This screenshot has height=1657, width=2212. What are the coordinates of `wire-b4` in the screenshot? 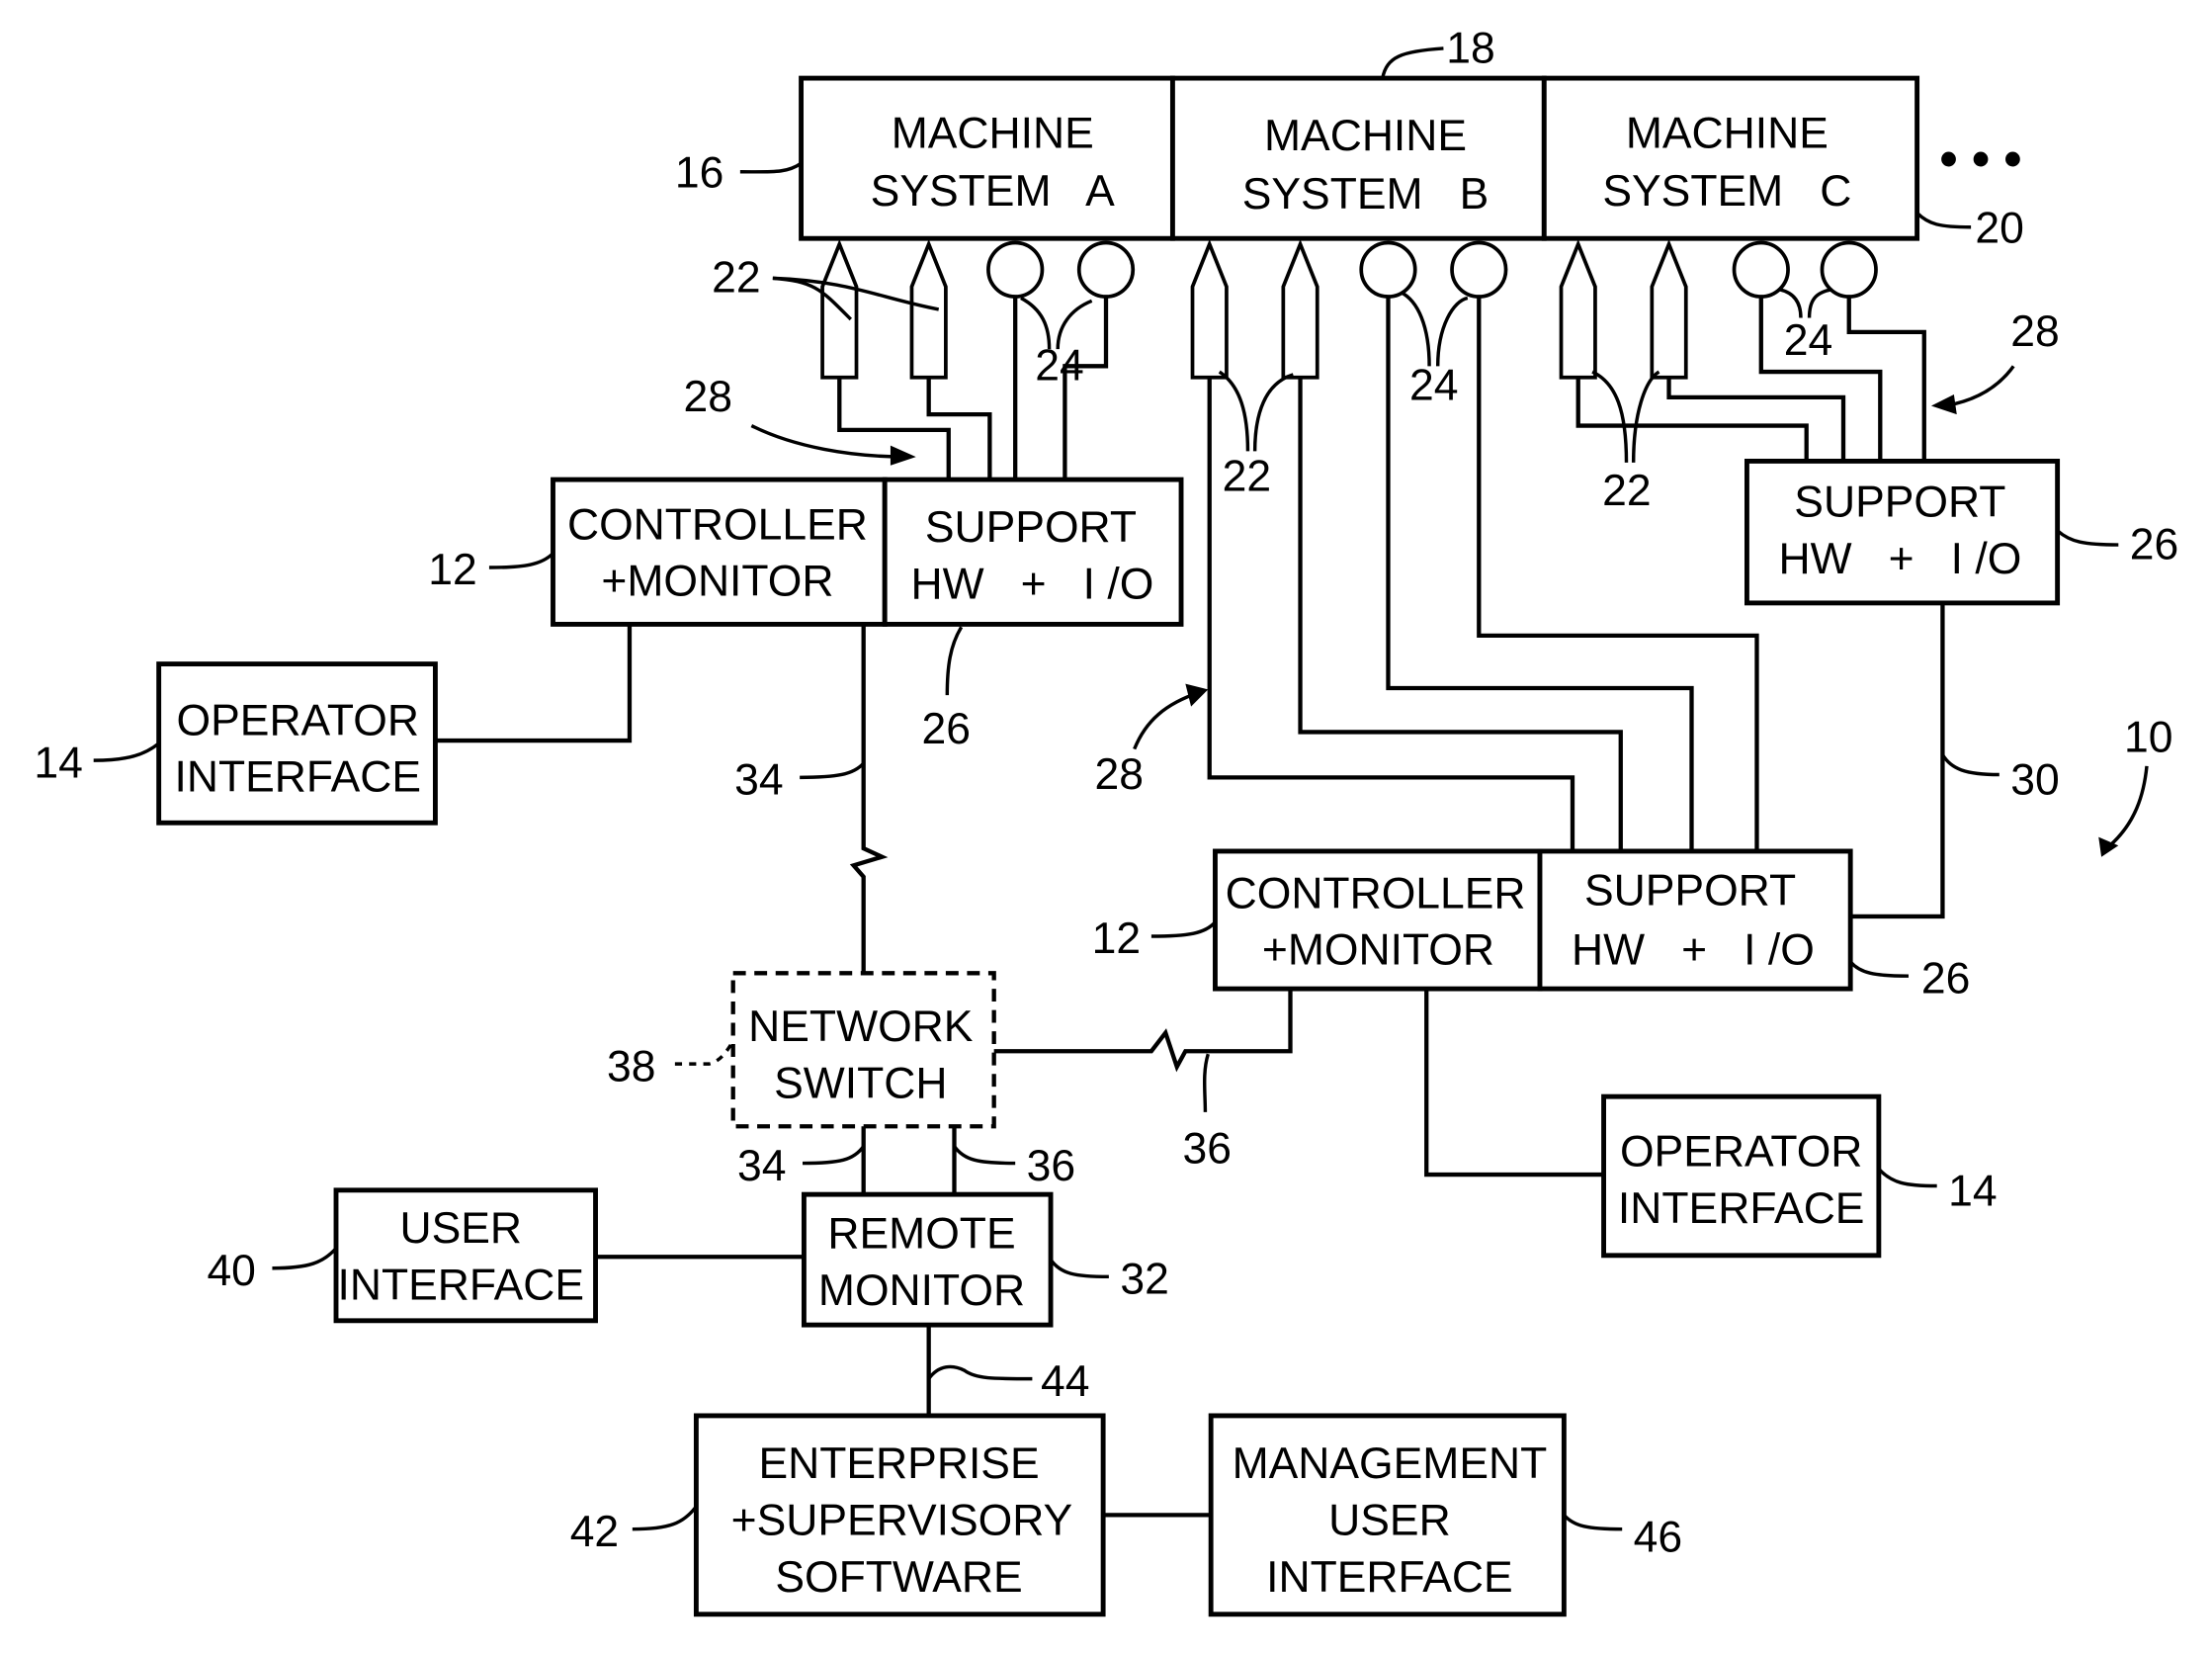 It's located at (1618, 574).